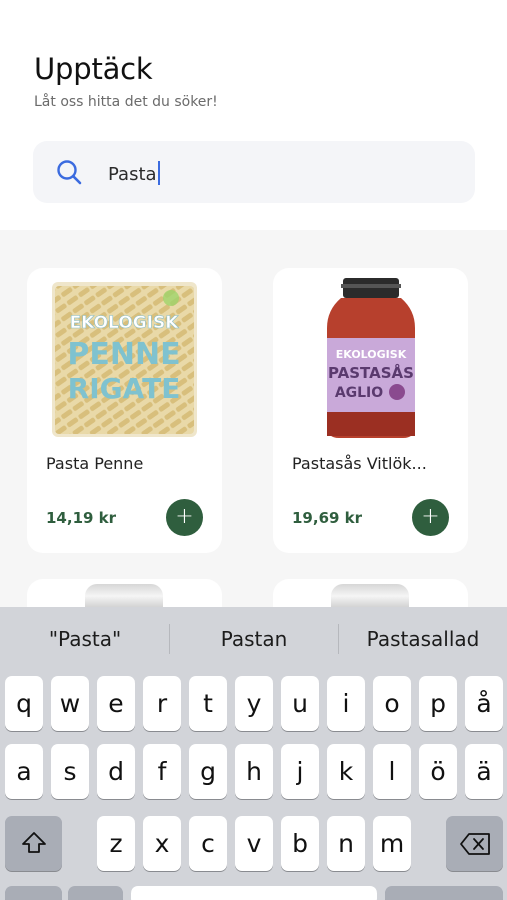 This screenshot has width=507, height=900. Describe the element at coordinates (81, 518) in the screenshot. I see `product-price: 14,19 kr` at that location.